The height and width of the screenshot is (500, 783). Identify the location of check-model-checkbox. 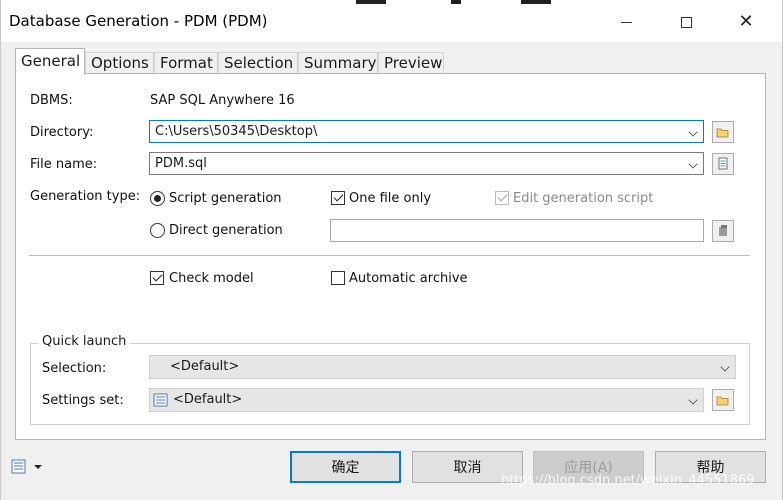
(157, 278).